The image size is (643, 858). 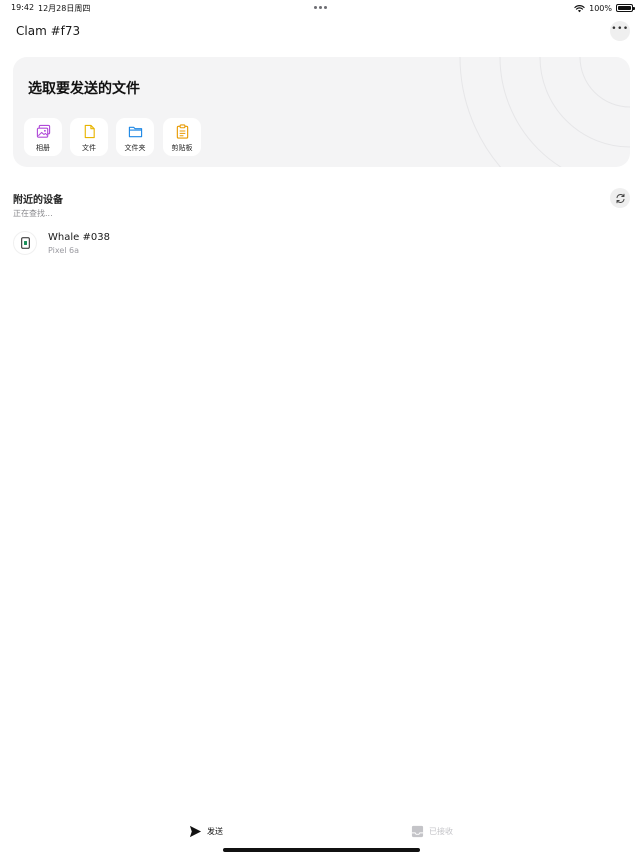 What do you see at coordinates (64, 250) in the screenshot?
I see `device-model: Pixel 6a` at bounding box center [64, 250].